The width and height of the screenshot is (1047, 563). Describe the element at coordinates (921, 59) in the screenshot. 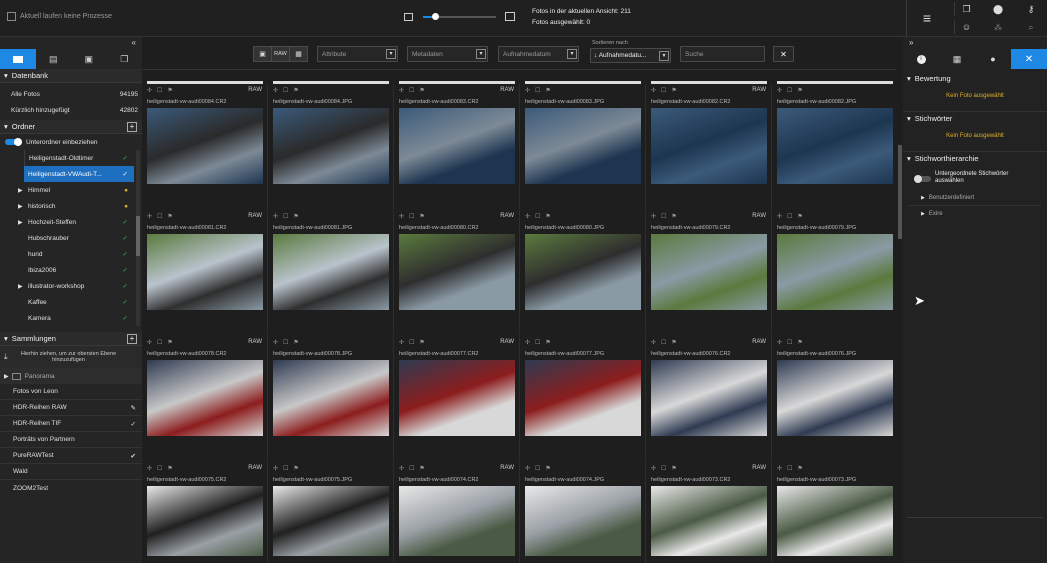

I see `tab-info: i` at that location.